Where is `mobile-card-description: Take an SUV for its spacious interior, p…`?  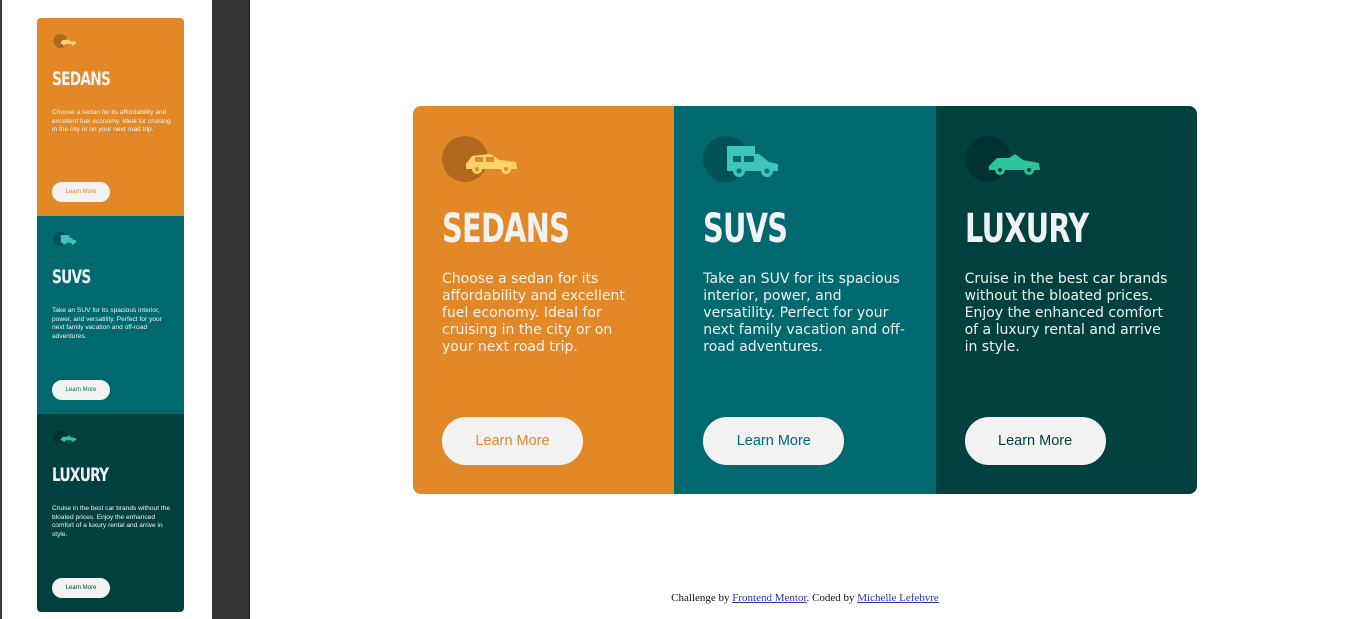
mobile-card-description: Take an SUV for its spacious interior, p… is located at coordinates (107, 323).